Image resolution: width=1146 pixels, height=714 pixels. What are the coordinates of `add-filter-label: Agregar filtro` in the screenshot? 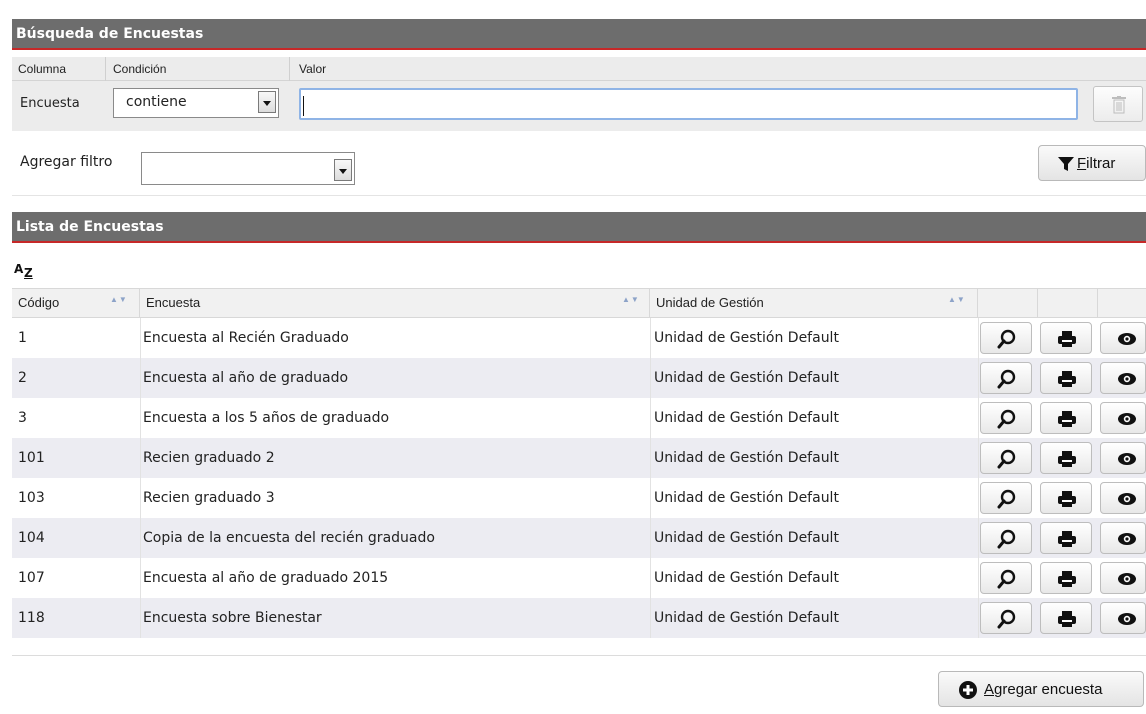 It's located at (66, 162).